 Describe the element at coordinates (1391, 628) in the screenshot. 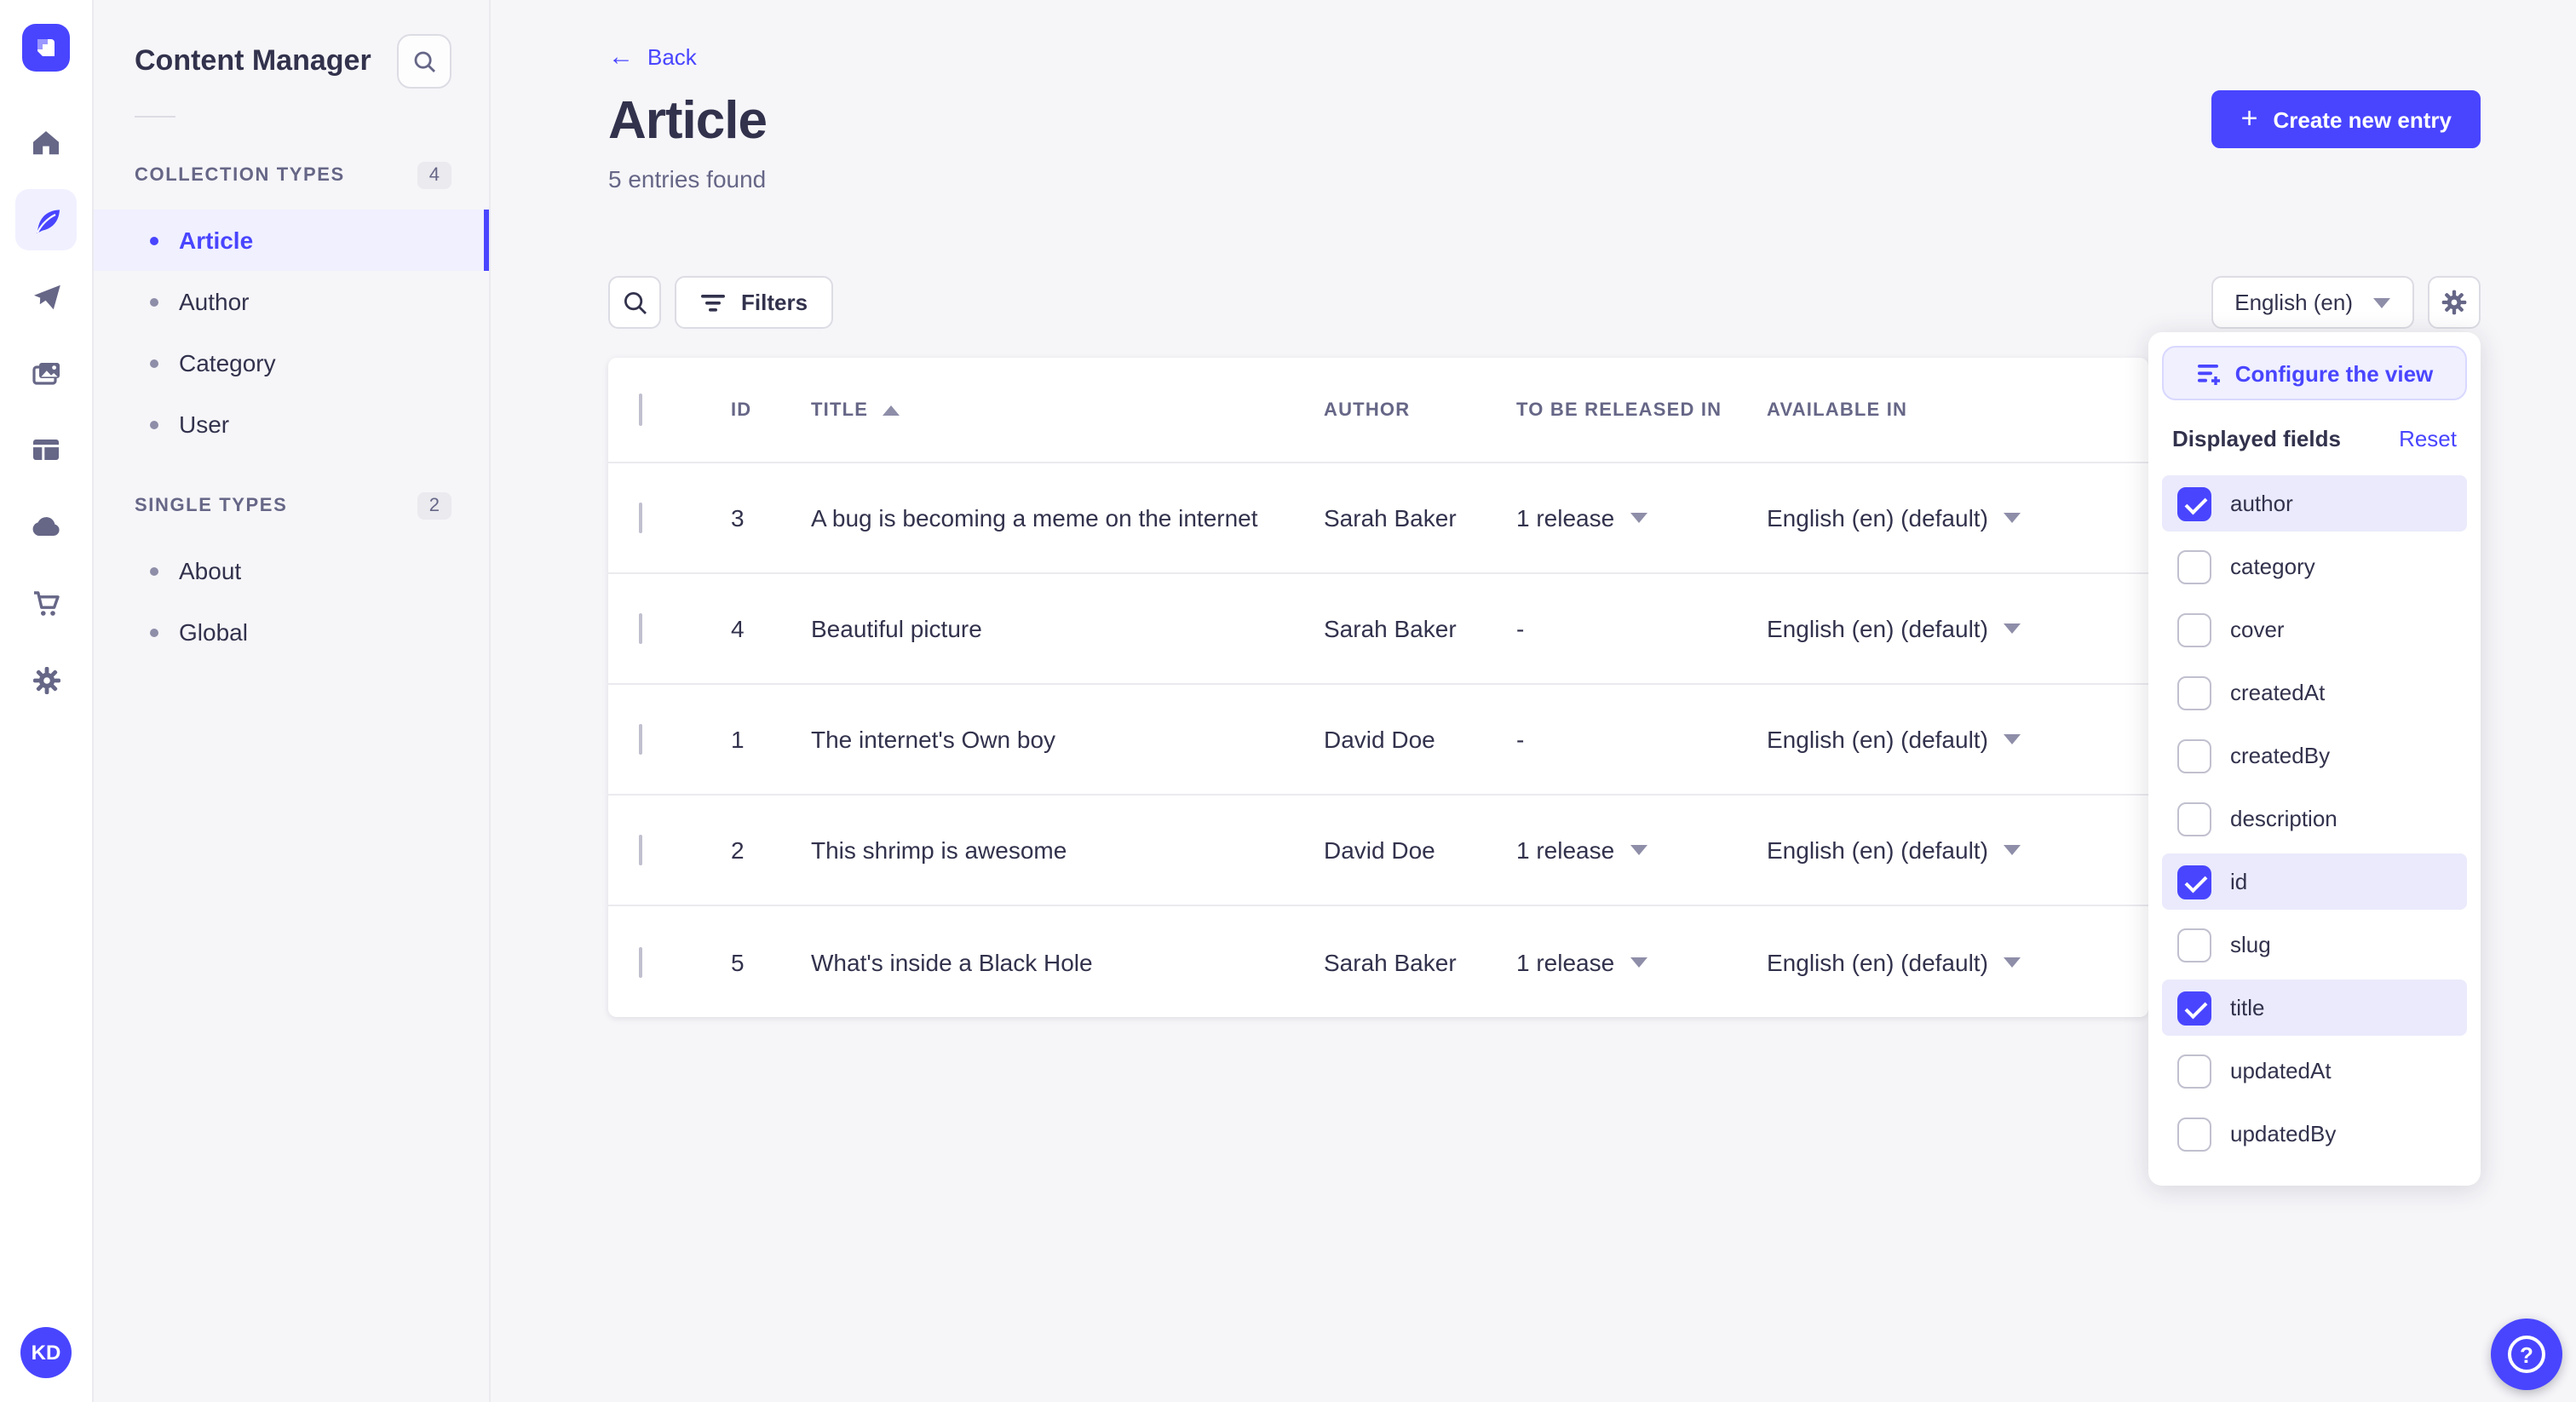

I see `cell-author: Sarah Baker` at that location.